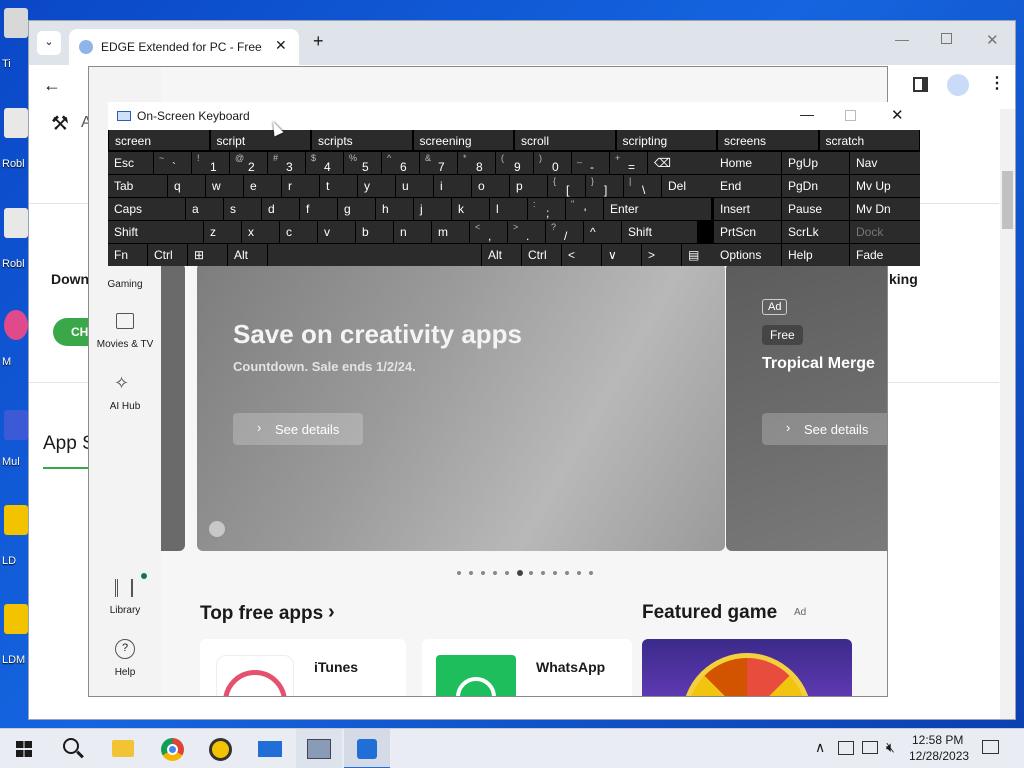 The image size is (1024, 768). Describe the element at coordinates (414, 186) in the screenshot. I see `osk-key: u` at that location.